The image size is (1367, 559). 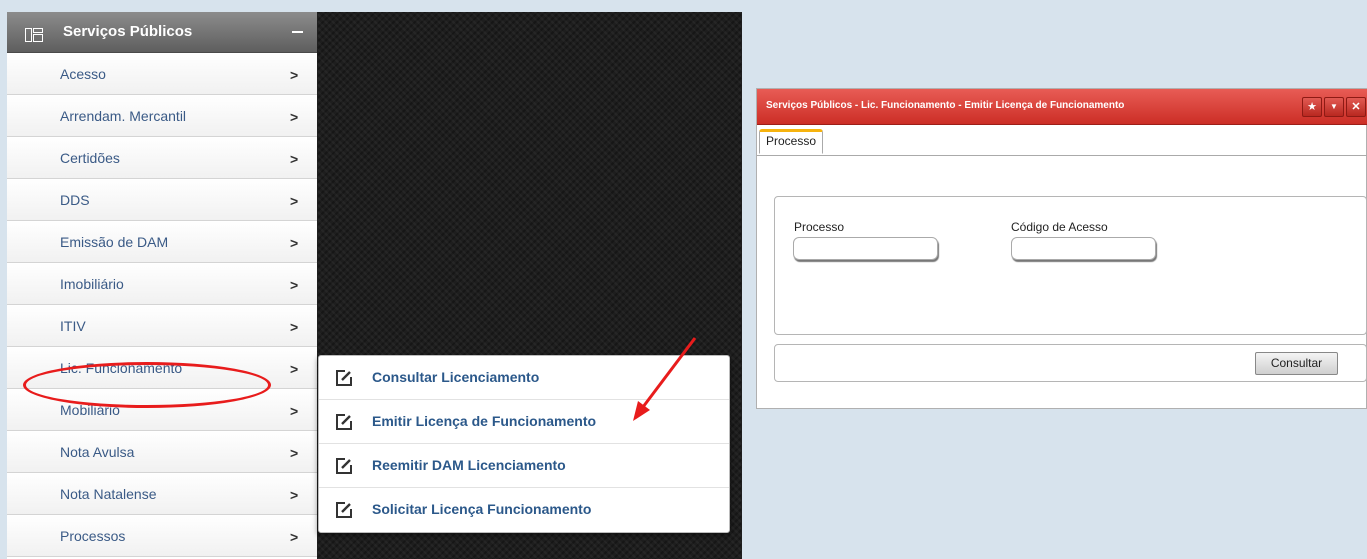 I want to click on sidebar-item-nota-avulsa: Nota Avulsa >, so click(x=162, y=452).